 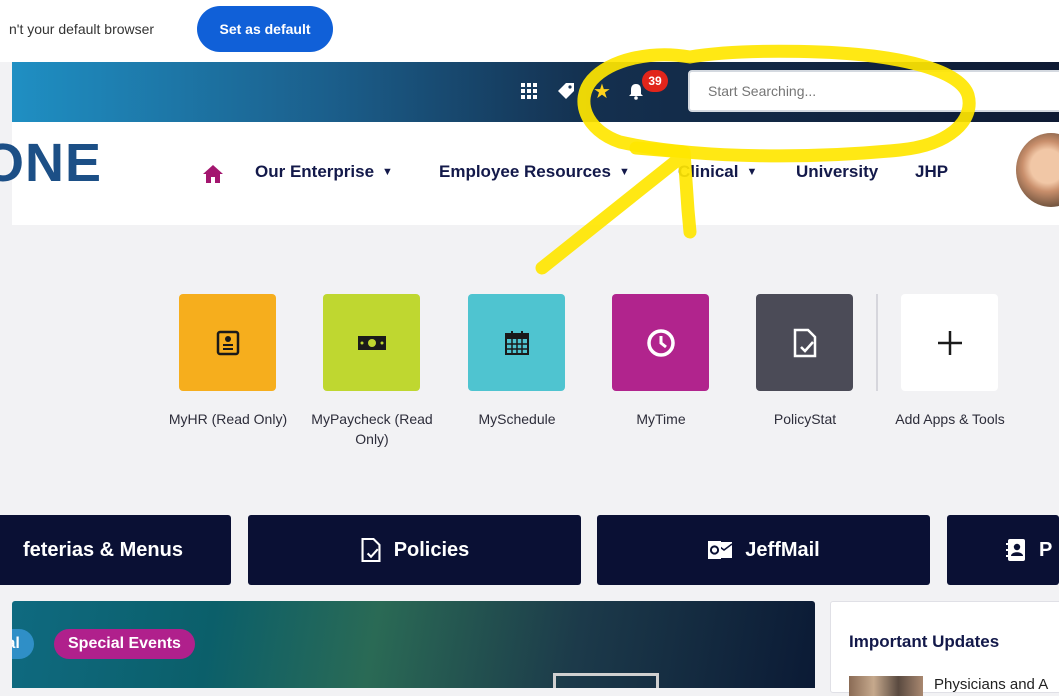 What do you see at coordinates (265, 29) in the screenshot?
I see `set-default-button: Set as default` at bounding box center [265, 29].